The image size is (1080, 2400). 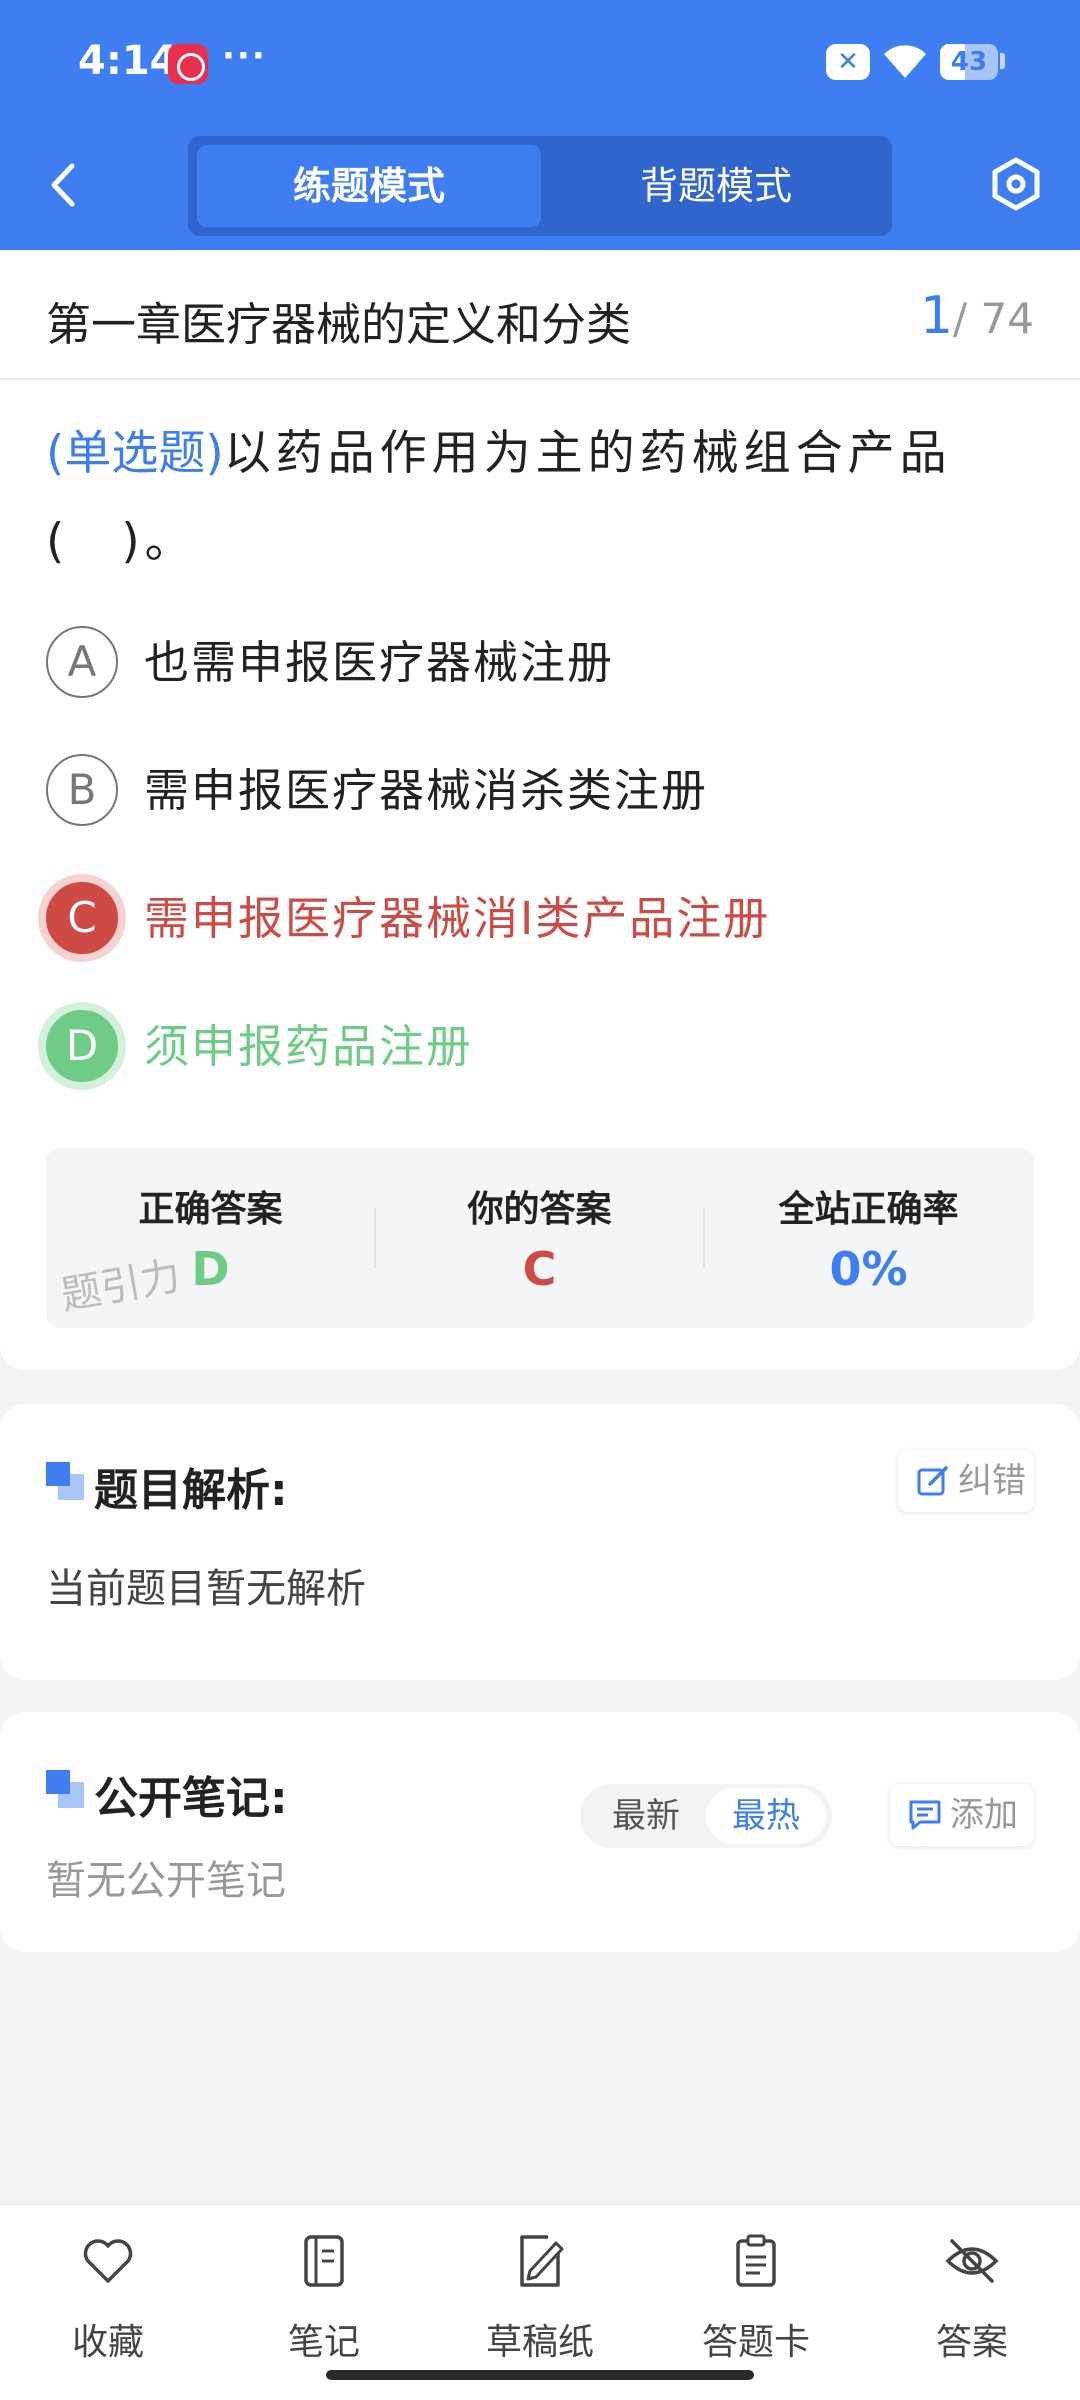 I want to click on add-note-label: 添加, so click(x=984, y=1815).